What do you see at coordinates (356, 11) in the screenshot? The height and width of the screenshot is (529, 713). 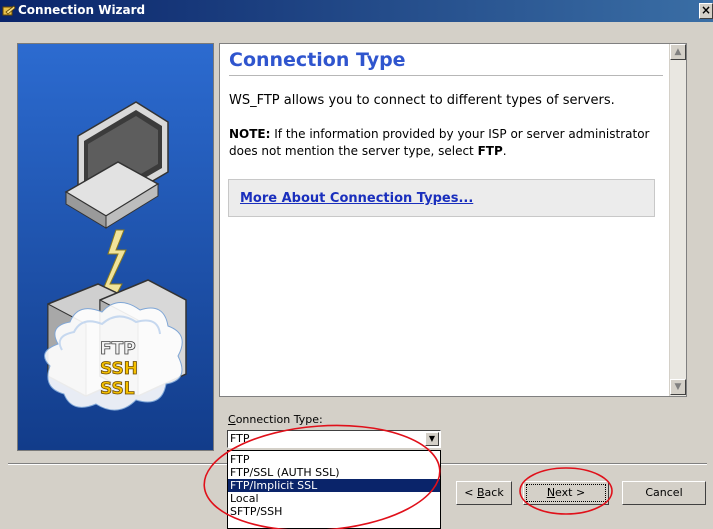 I see `title-bar: Connection Wizard ×` at bounding box center [356, 11].